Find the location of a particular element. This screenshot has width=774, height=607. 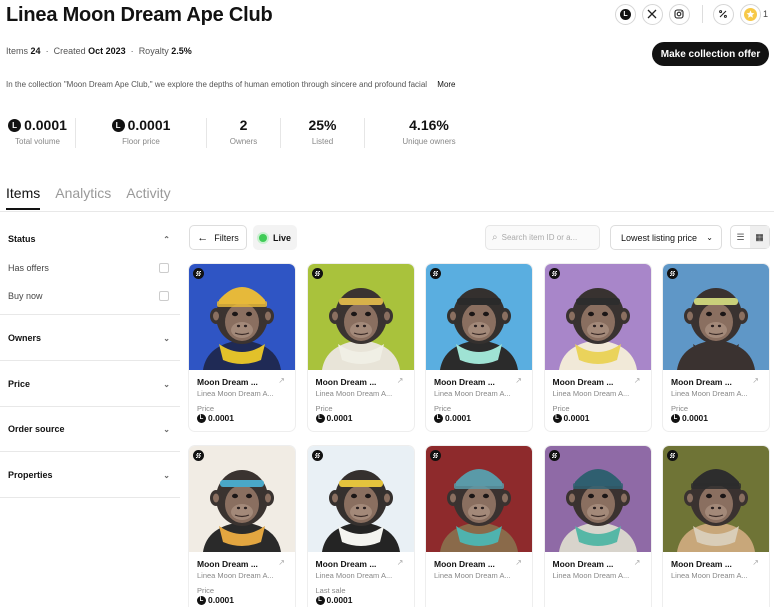

price-label: Last sale is located at coordinates (330, 590).